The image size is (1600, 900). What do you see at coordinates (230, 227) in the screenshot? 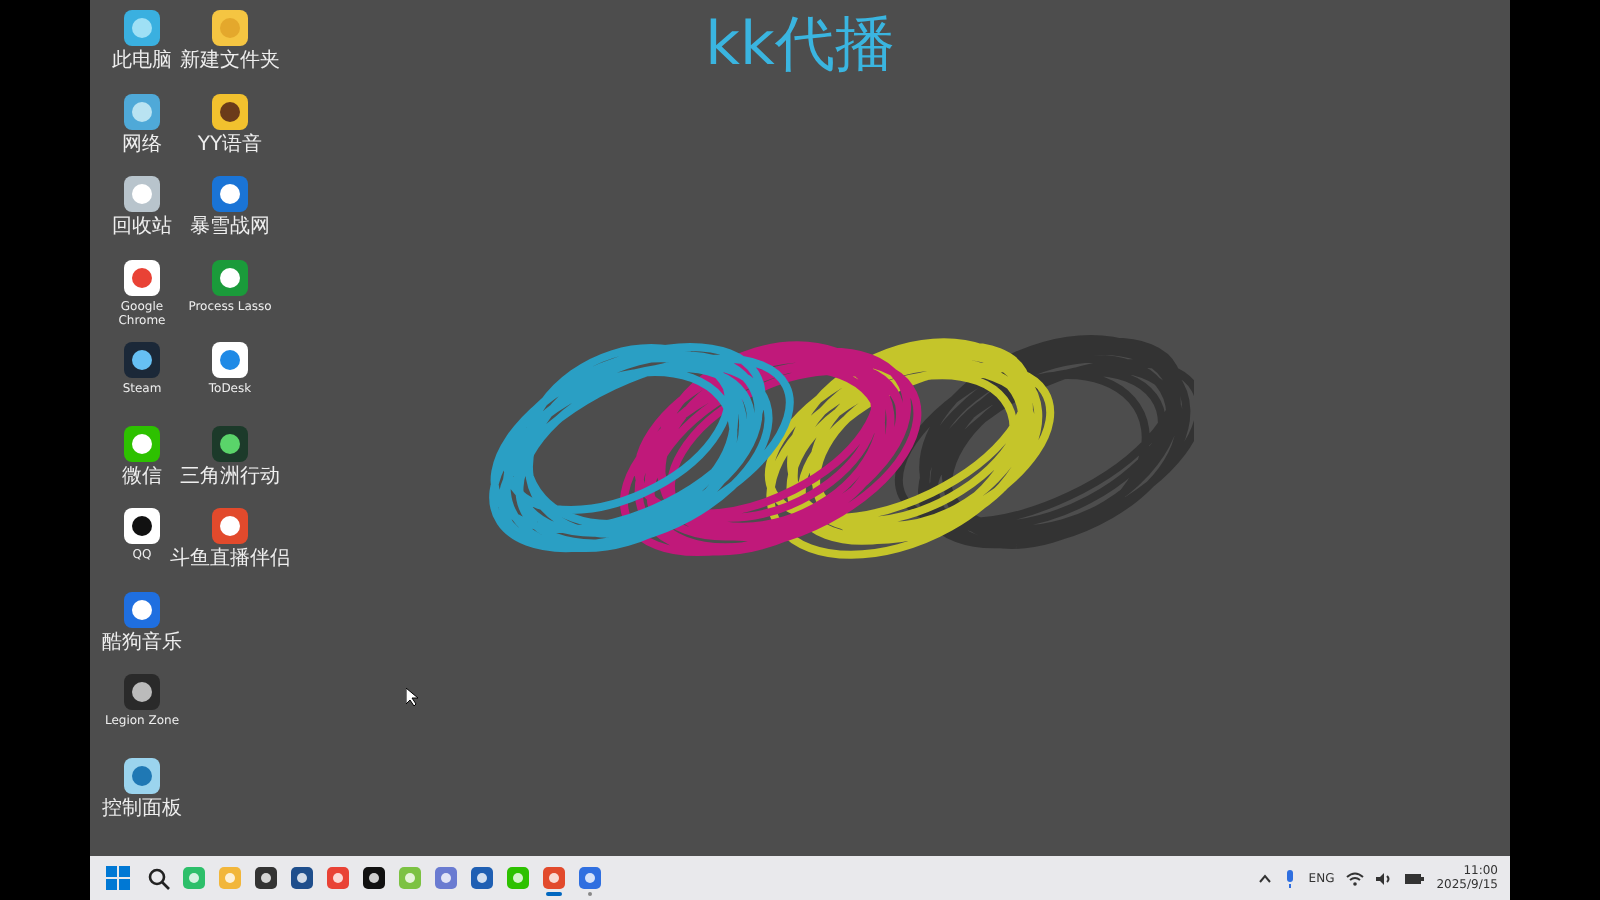
I see `desktop-icon-label: 暴雪战网` at bounding box center [230, 227].